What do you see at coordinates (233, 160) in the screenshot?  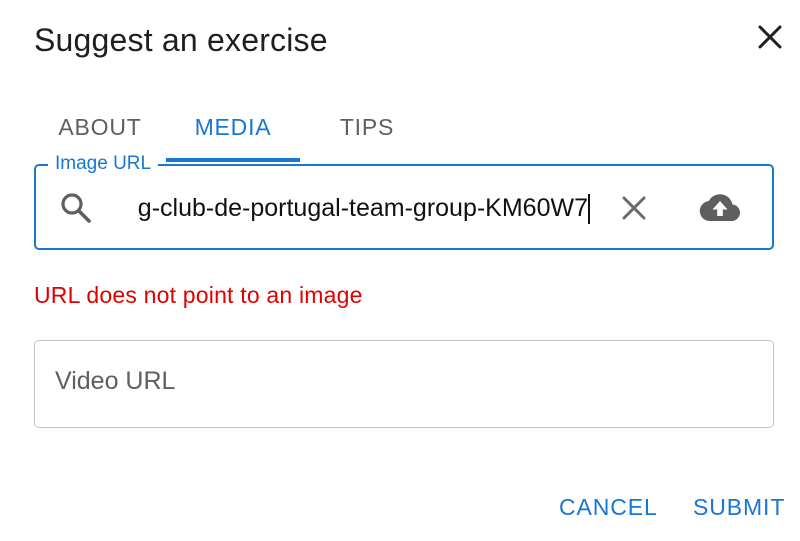 I see `active-tab-indicator` at bounding box center [233, 160].